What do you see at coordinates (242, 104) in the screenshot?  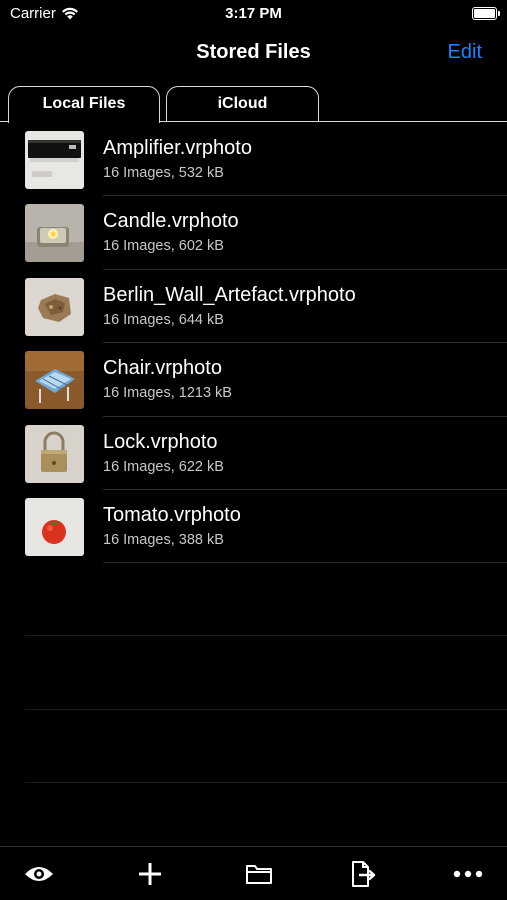 I see `tab-icloud: iCloud` at bounding box center [242, 104].